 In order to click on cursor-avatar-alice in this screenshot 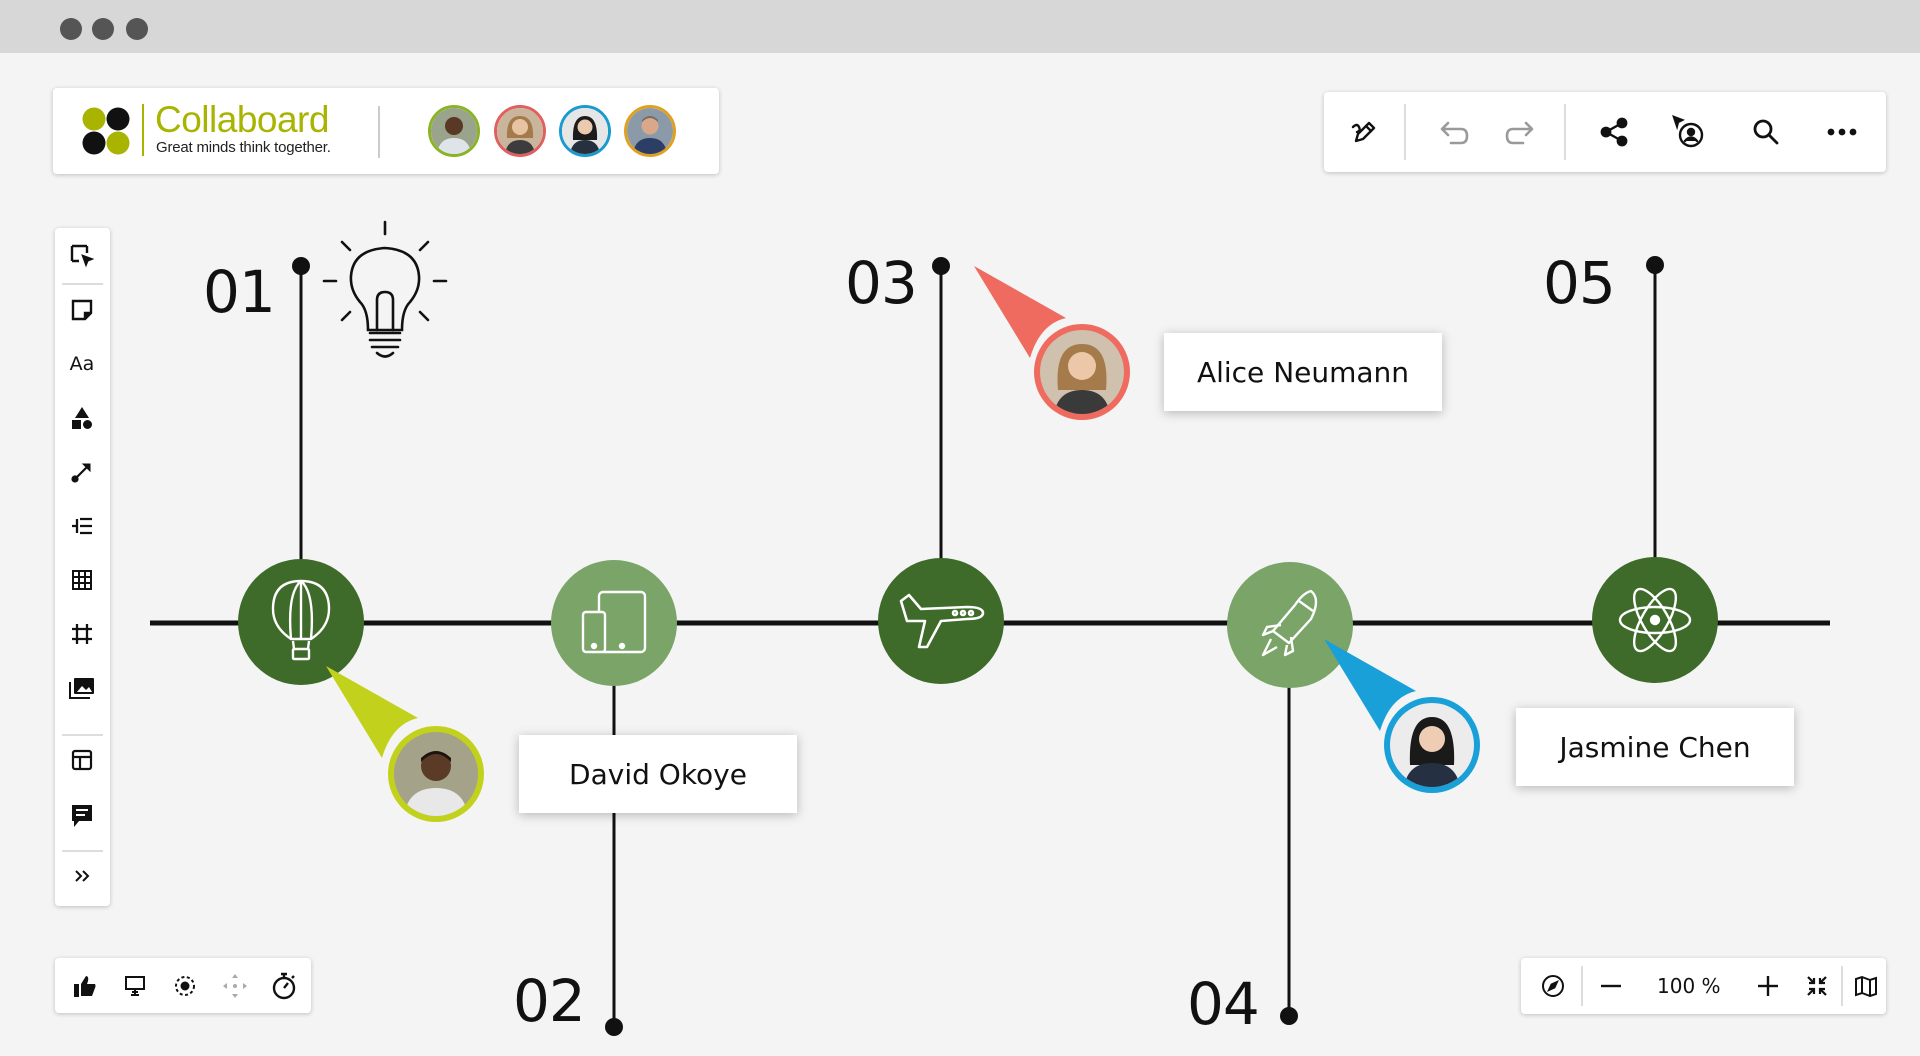, I will do `click(1082, 372)`.